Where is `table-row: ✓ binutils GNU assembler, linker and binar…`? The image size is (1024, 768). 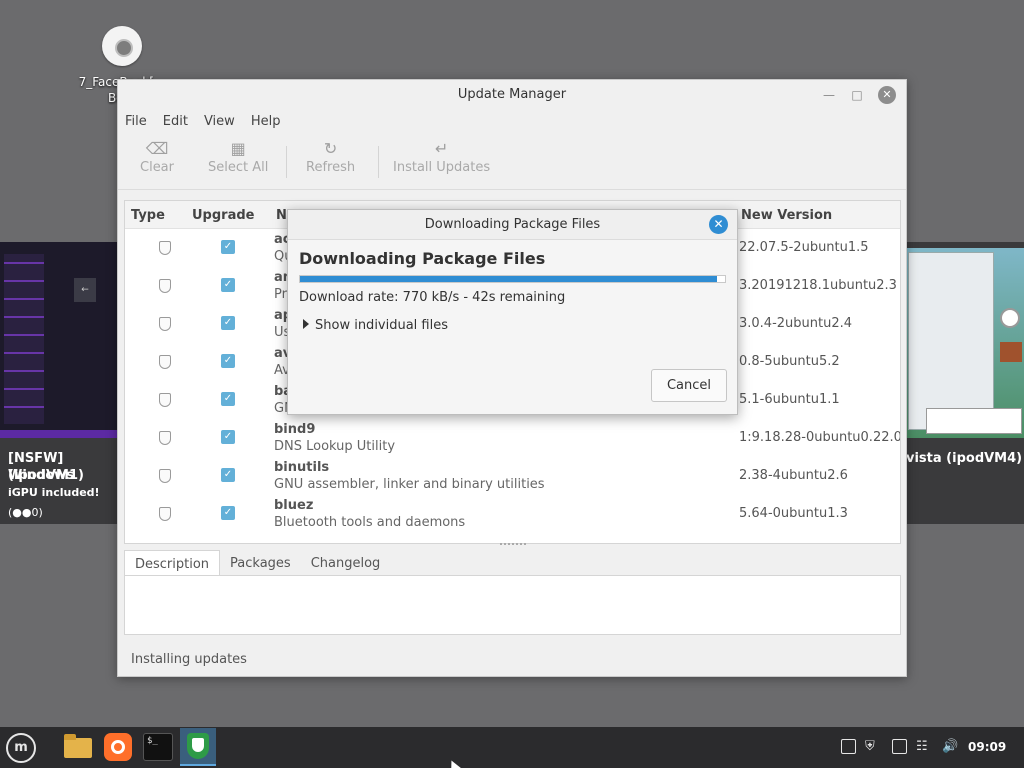 table-row: ✓ binutils GNU assembler, linker and binar… is located at coordinates (512, 476).